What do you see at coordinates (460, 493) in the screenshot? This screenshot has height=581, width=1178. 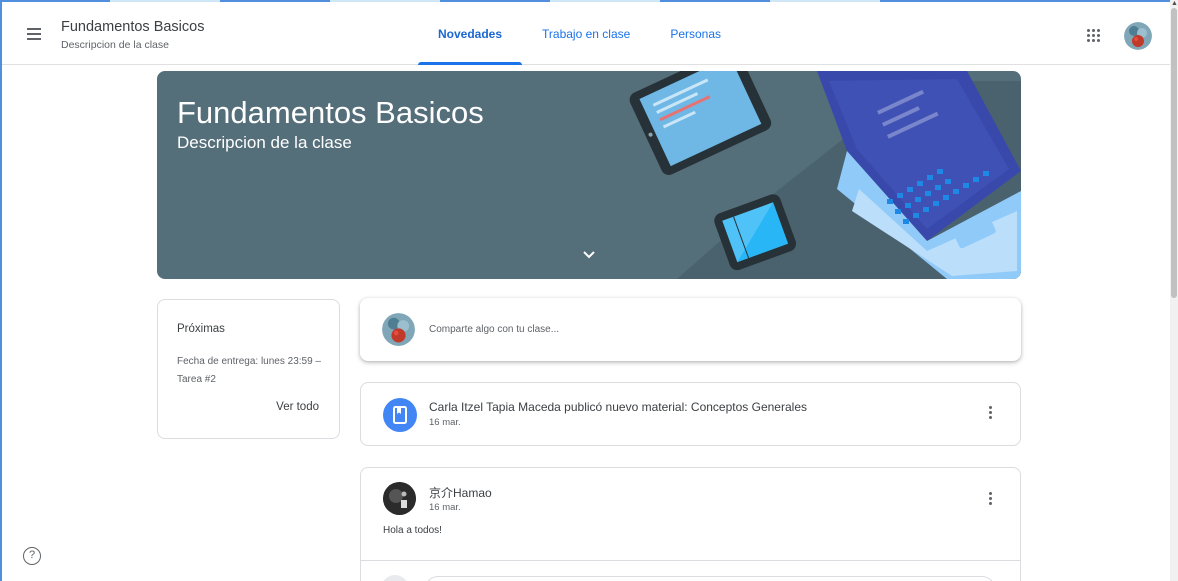 I see `post-author: 京介Hamao` at bounding box center [460, 493].